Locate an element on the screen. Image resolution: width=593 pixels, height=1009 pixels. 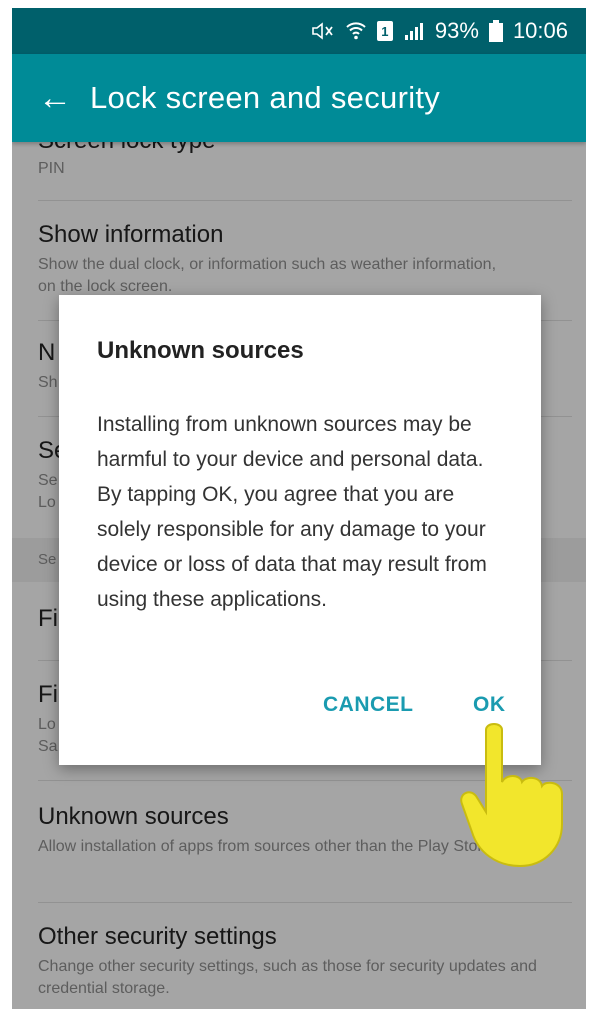
status-bar: 1 93% 10:06 is located at coordinates (299, 31).